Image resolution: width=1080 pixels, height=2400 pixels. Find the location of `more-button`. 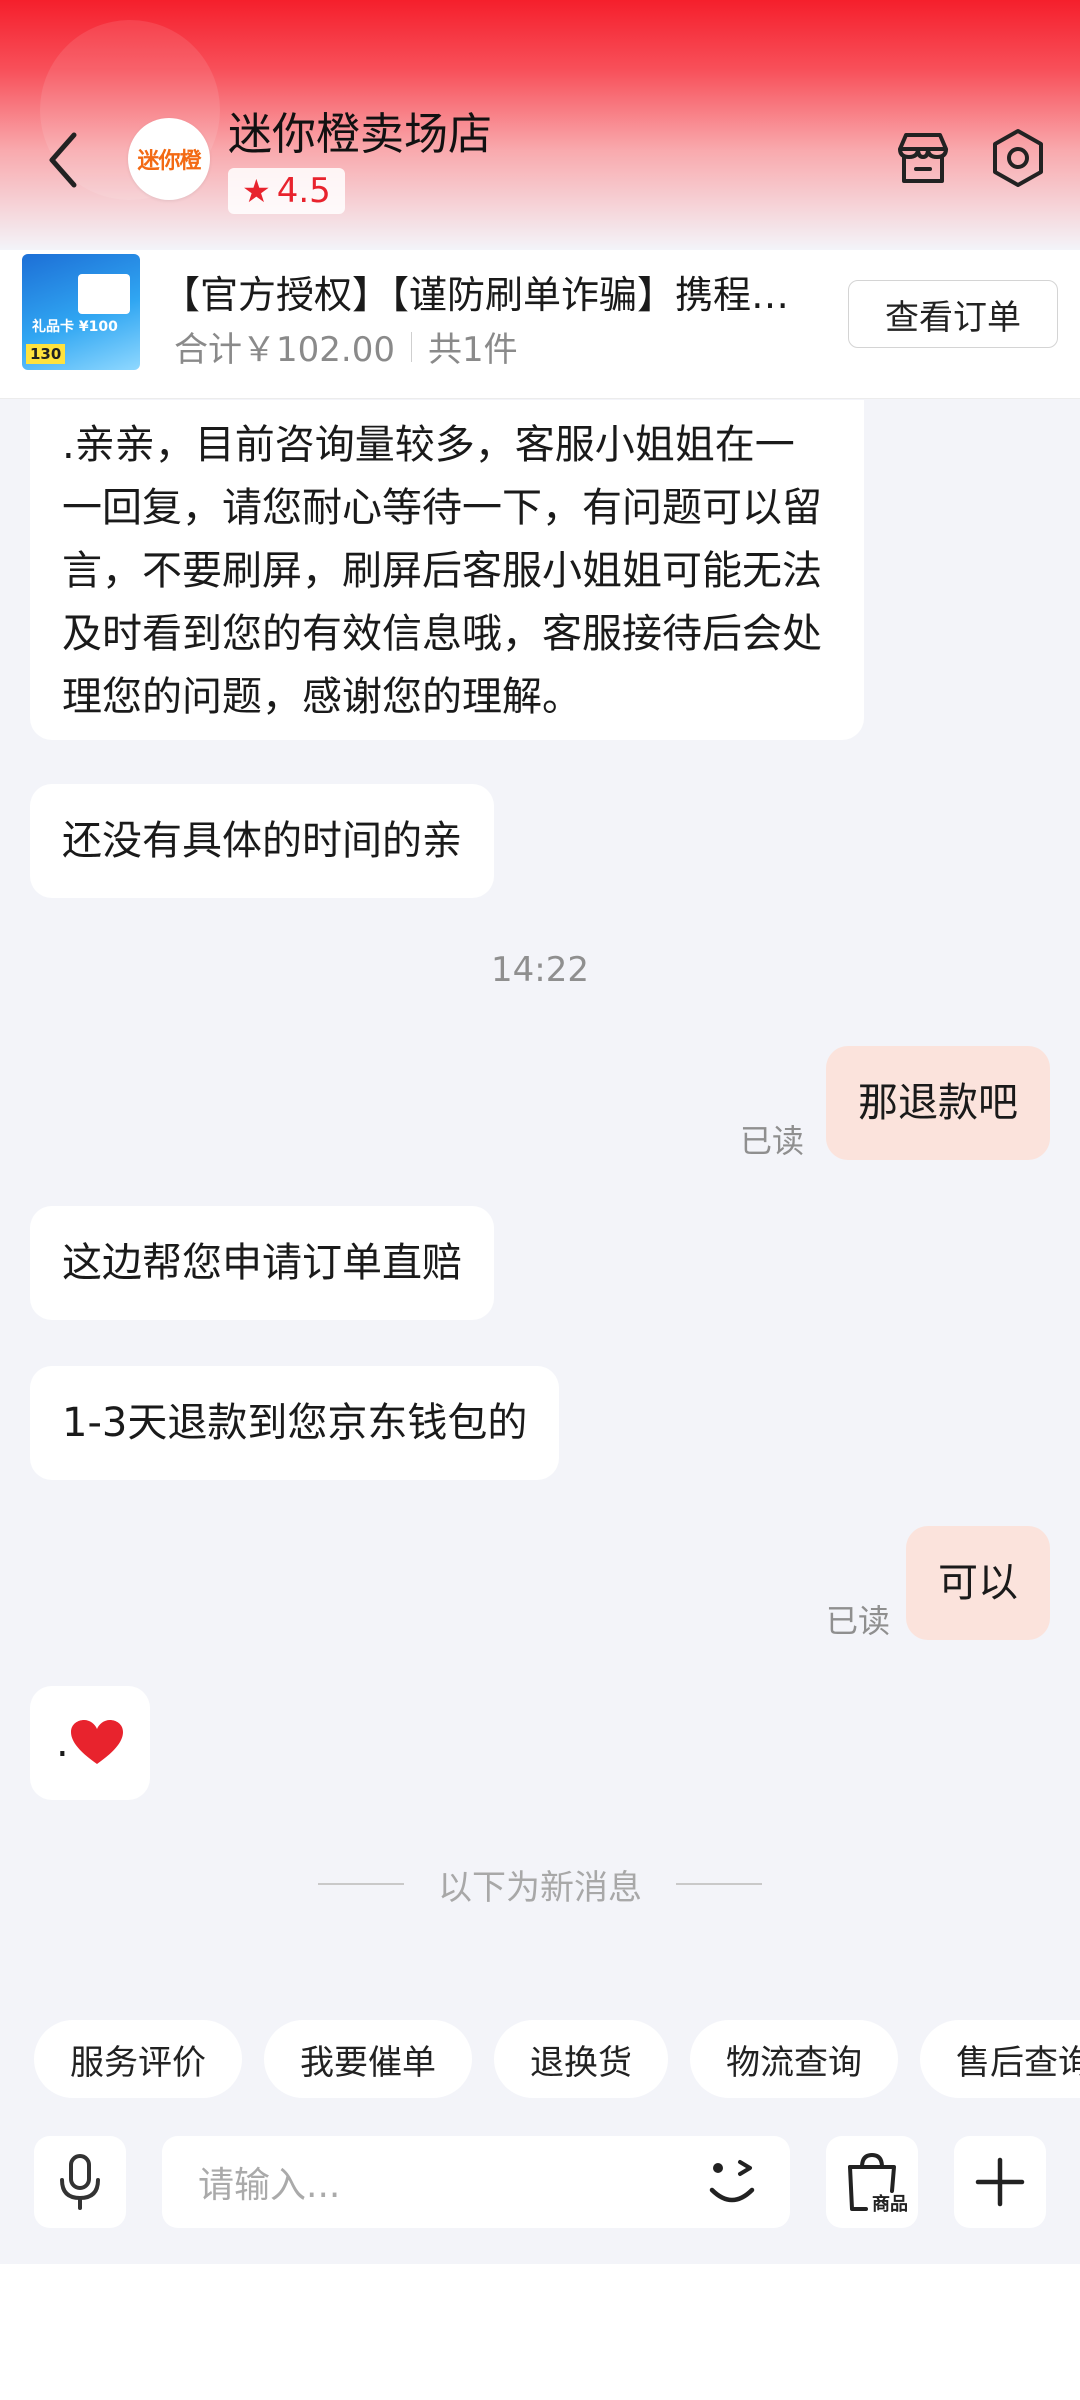

more-button is located at coordinates (1000, 2182).